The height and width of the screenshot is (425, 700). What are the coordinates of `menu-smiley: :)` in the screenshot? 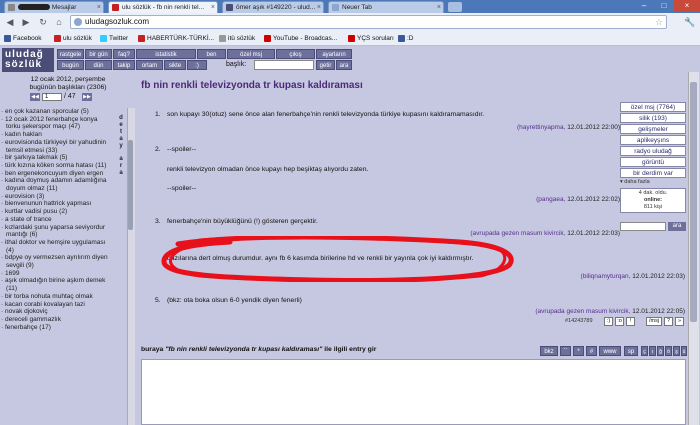 It's located at (197, 65).